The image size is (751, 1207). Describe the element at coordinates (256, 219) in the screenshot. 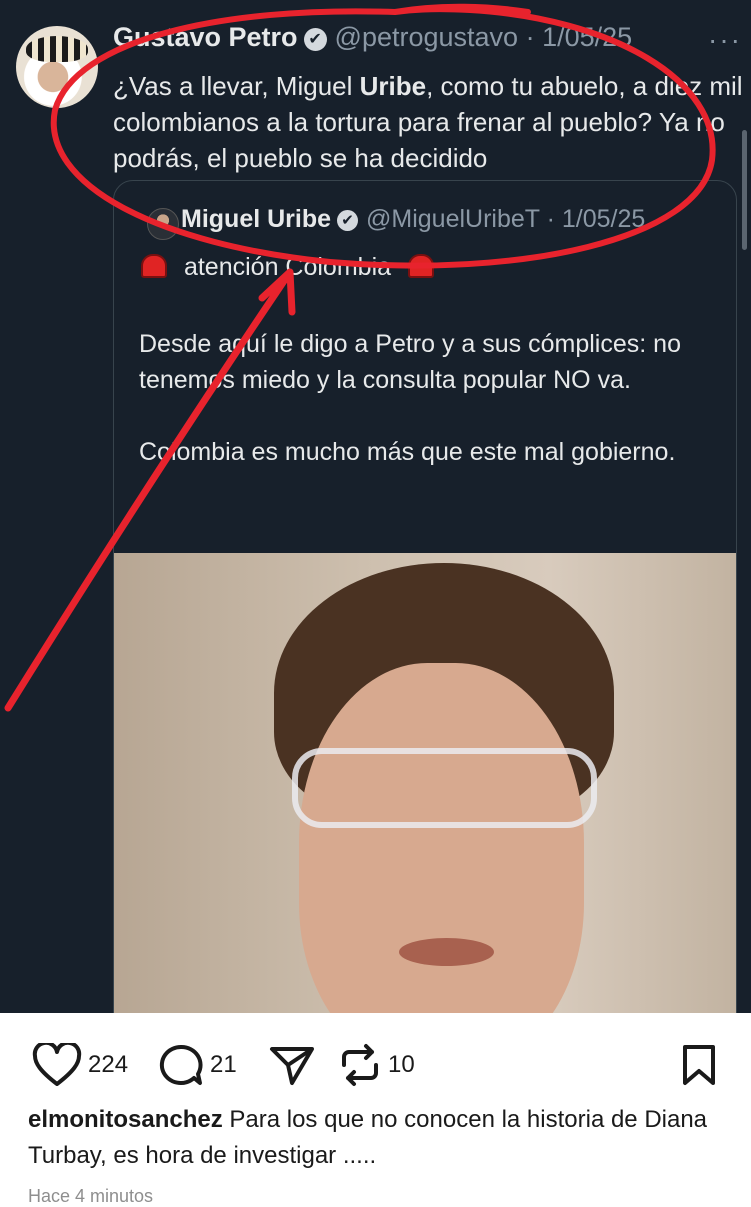

I see `quote-author-name: Miguel Uribe` at that location.